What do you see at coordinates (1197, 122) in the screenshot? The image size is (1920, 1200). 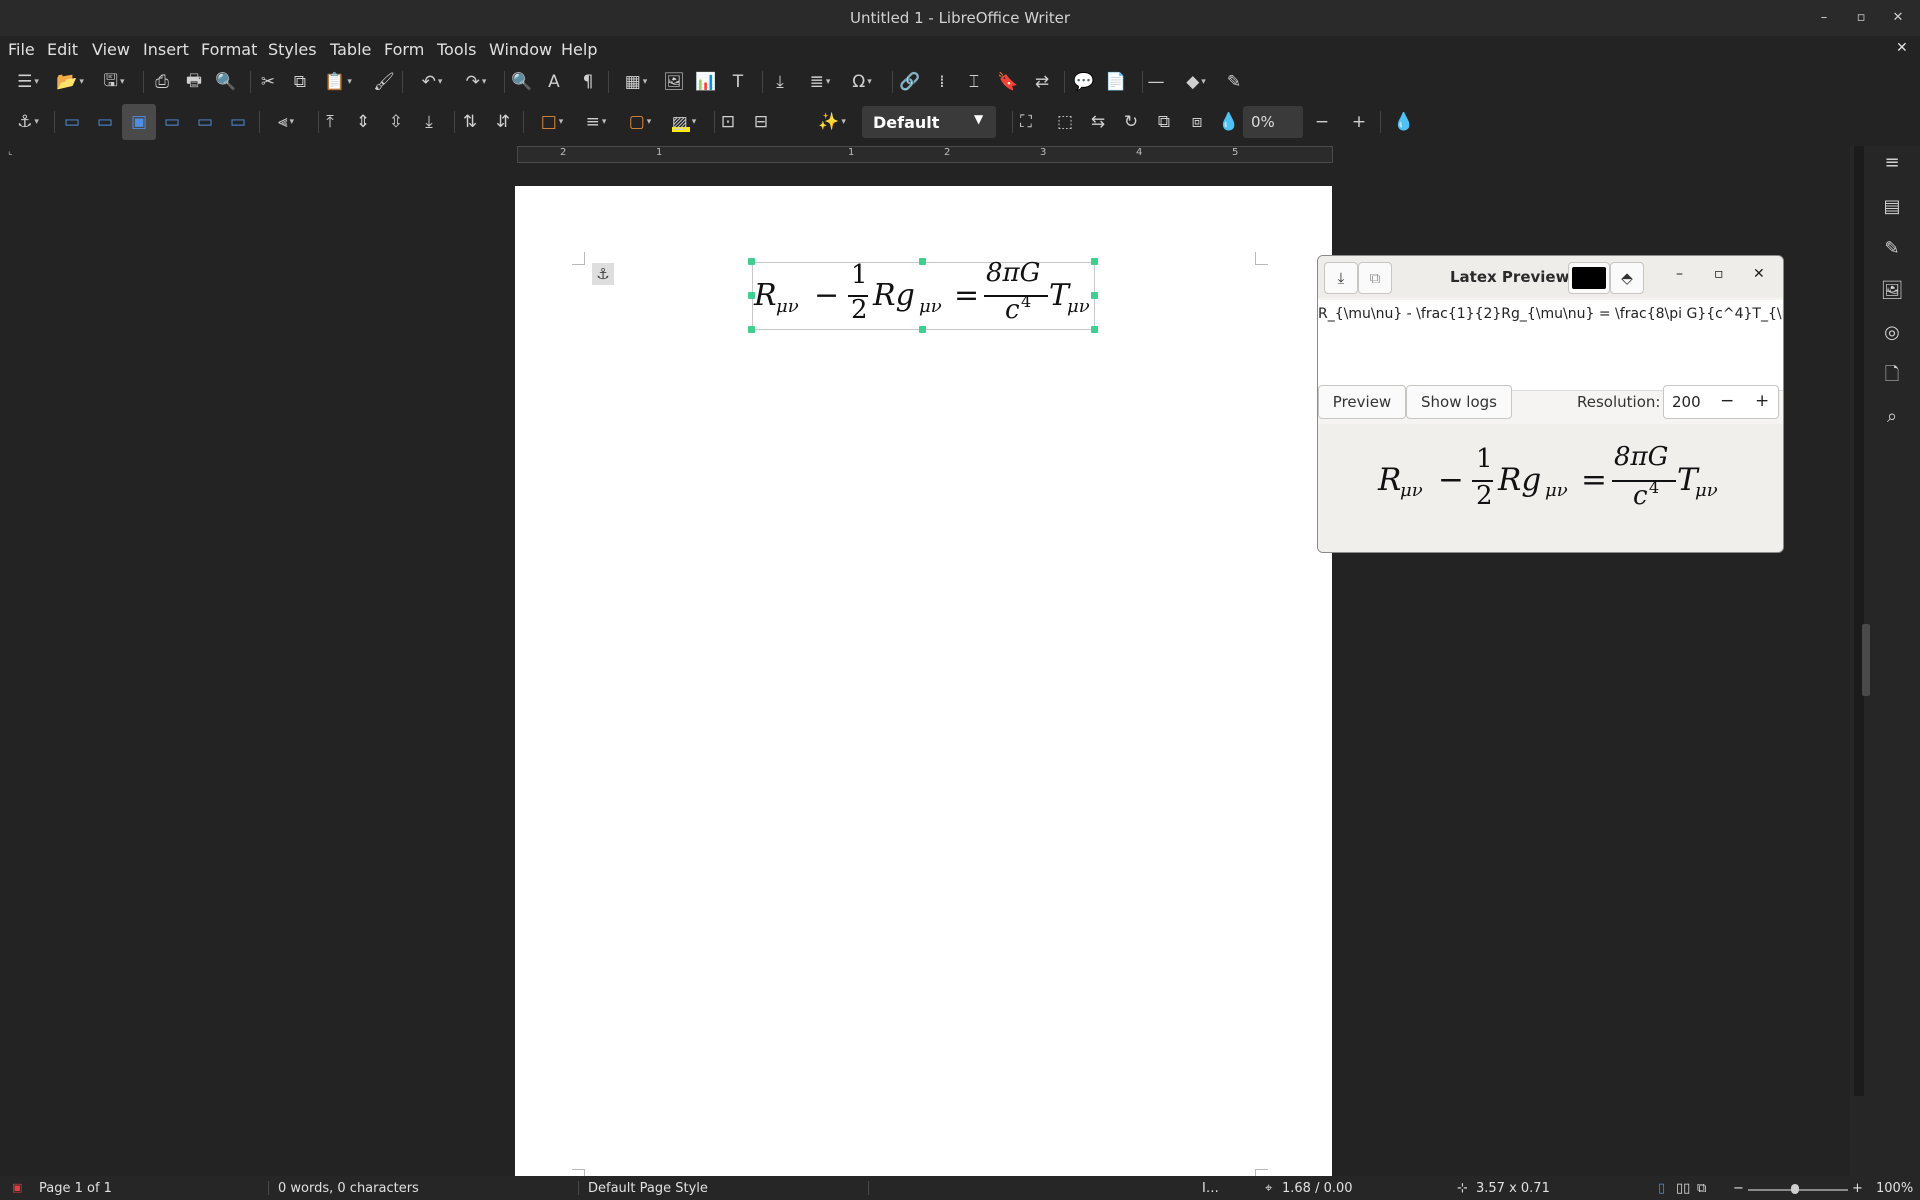 I see `group-icon: ⧈` at bounding box center [1197, 122].